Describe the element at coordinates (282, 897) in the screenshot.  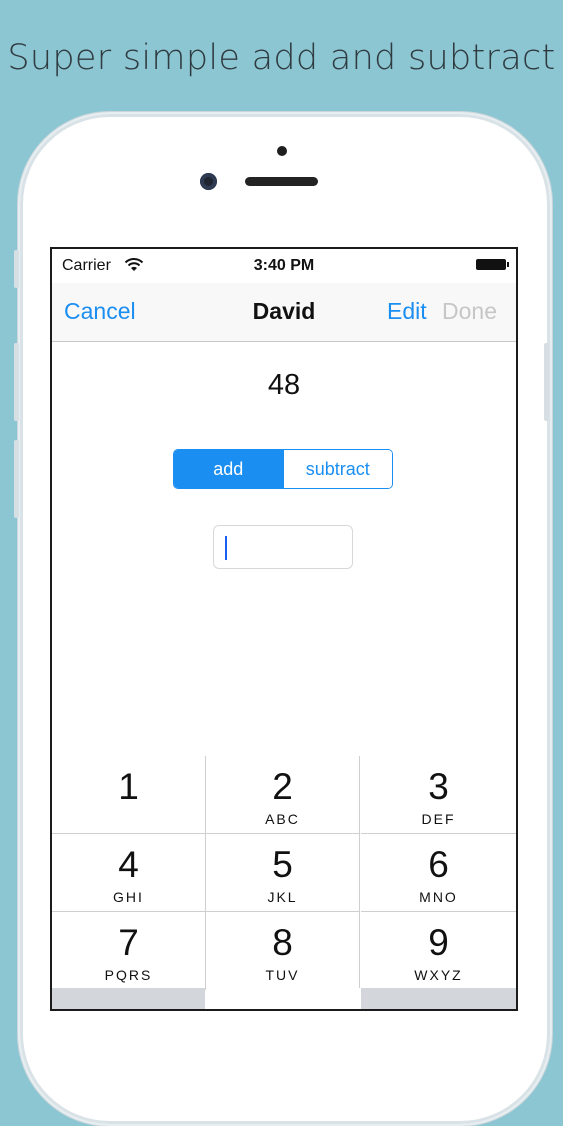
I see `key-letters: JKL` at that location.